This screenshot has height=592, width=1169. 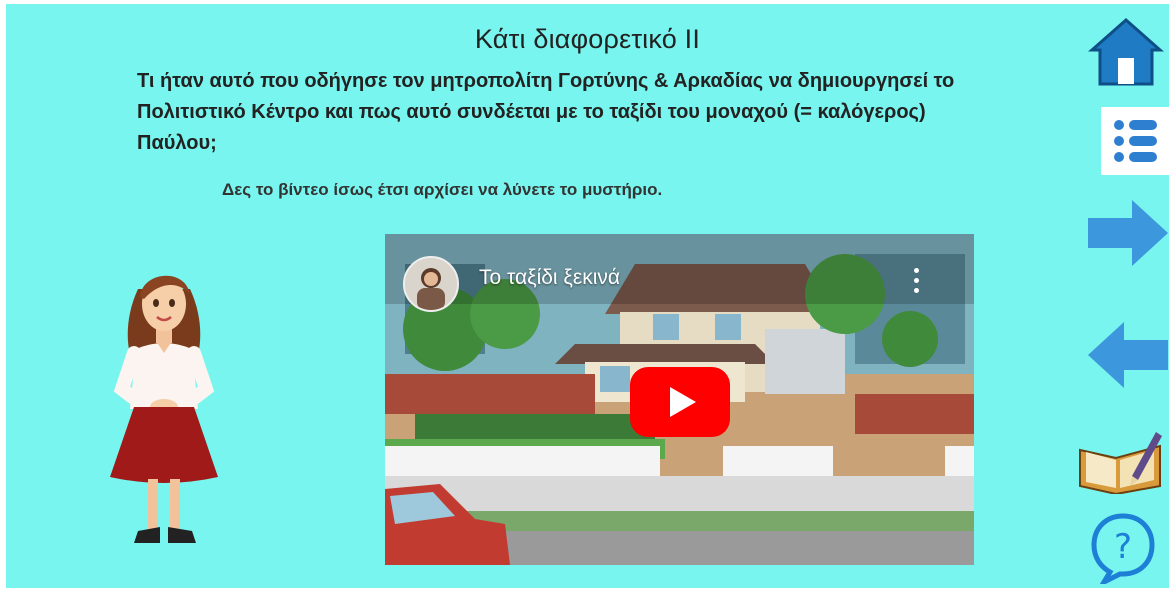 I want to click on play-button, so click(x=680, y=402).